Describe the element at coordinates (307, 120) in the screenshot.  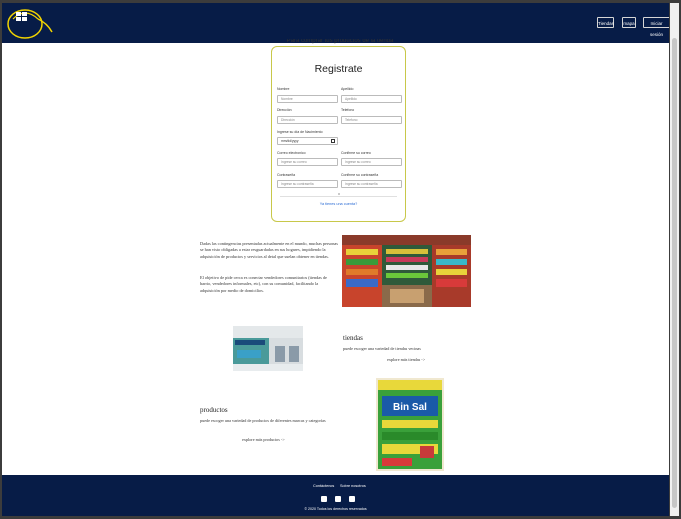
I see `address-input: Dirección` at that location.